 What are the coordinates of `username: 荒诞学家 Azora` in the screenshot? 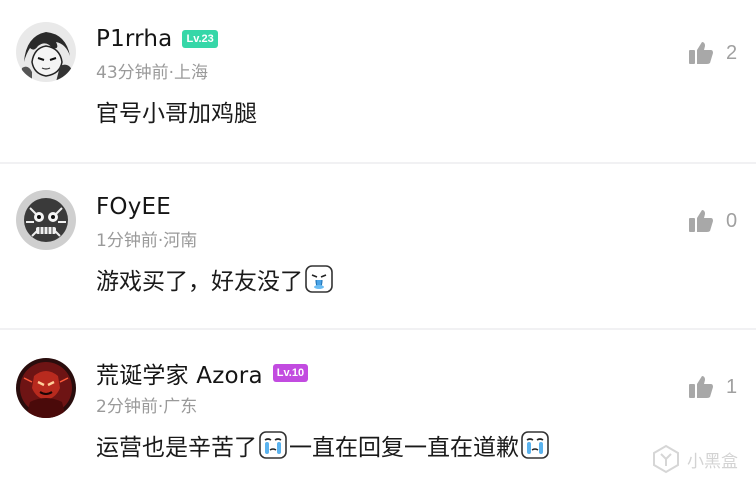 It's located at (179, 373).